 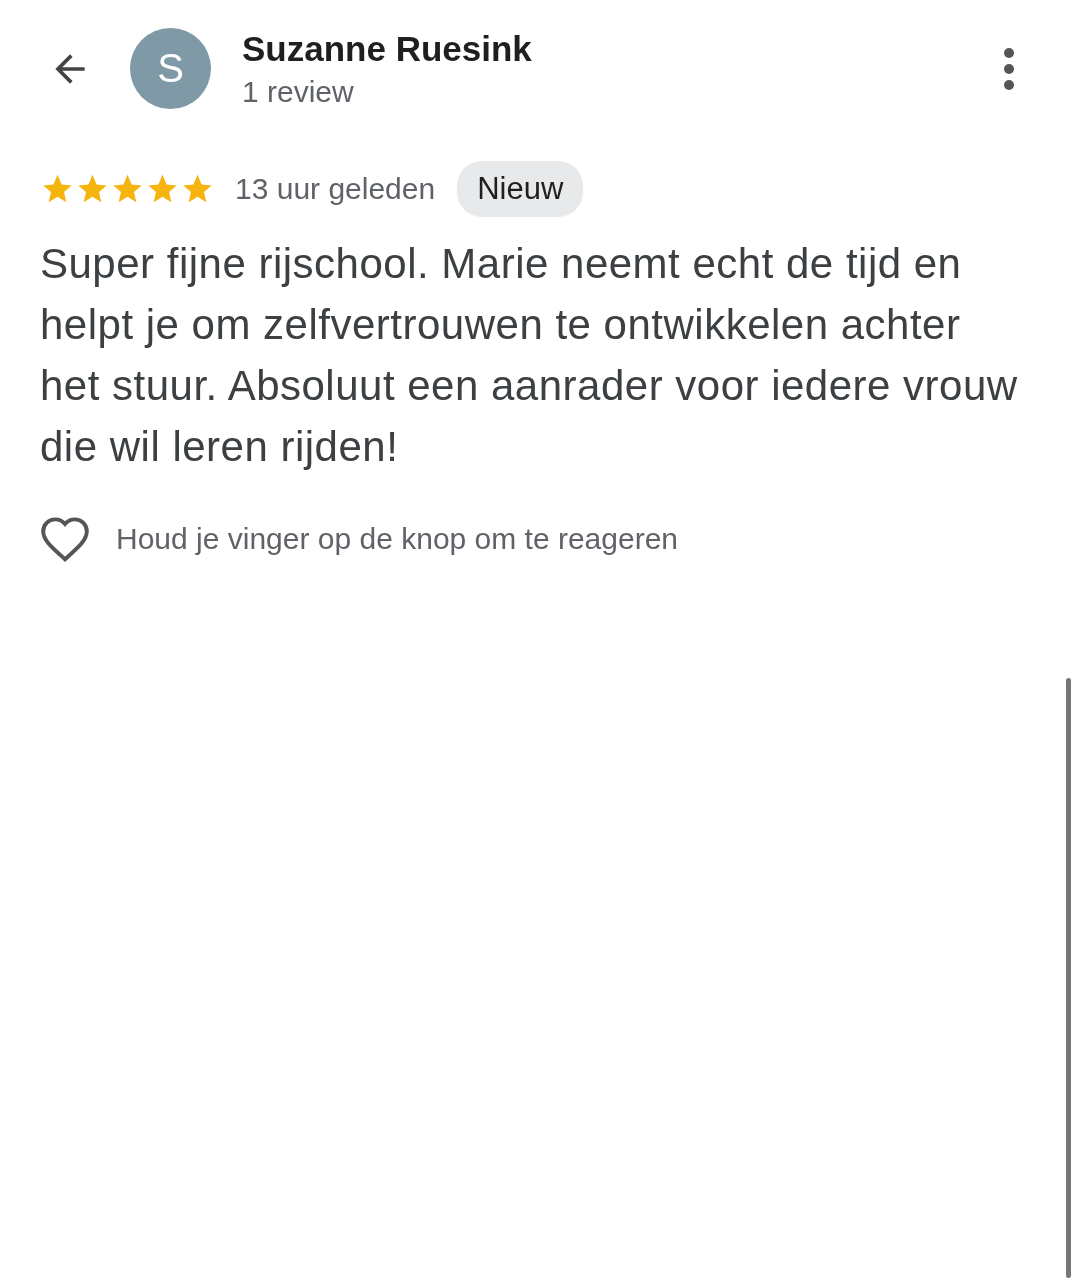 I want to click on more-options-button, so click(x=1009, y=68).